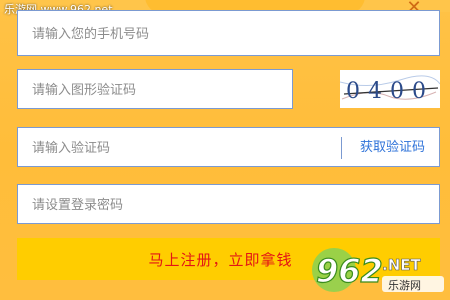 This screenshot has width=450, height=300. Describe the element at coordinates (341, 148) in the screenshot. I see `field-divider` at that location.